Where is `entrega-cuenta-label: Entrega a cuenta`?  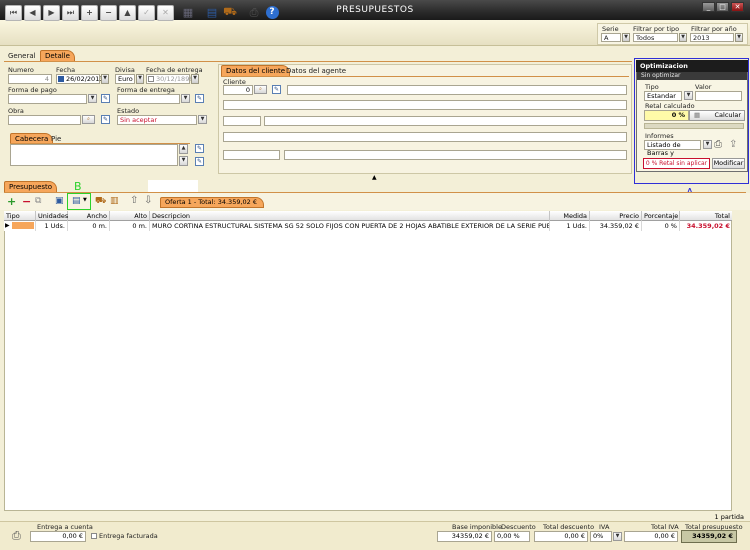
entrega-cuenta-label: Entrega a cuenta is located at coordinates (65, 527).